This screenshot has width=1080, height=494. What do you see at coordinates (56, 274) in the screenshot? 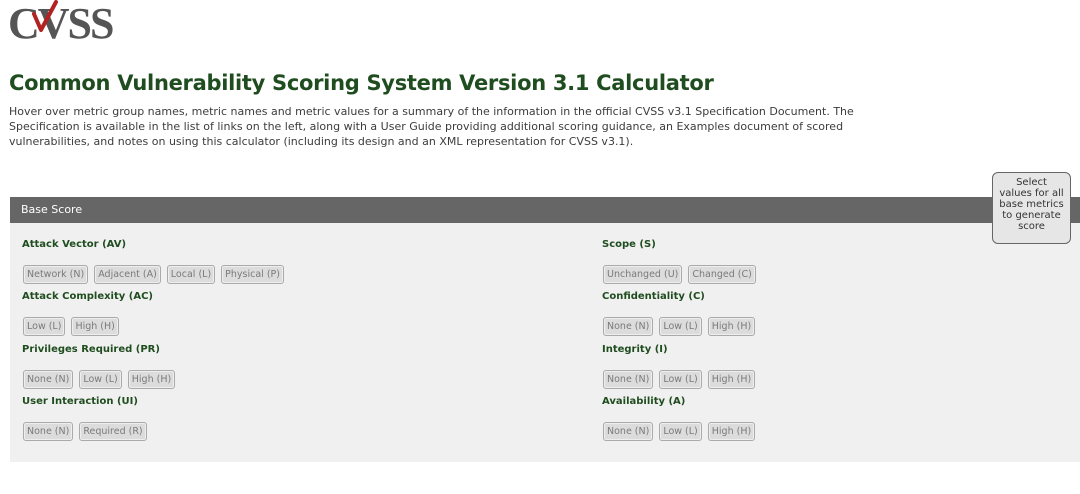
I see `value-button: Network (N)` at bounding box center [56, 274].